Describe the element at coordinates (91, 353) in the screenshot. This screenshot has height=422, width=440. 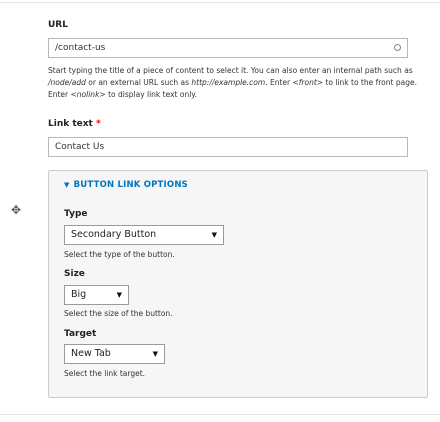
I see `target-select-value: New Tab` at that location.